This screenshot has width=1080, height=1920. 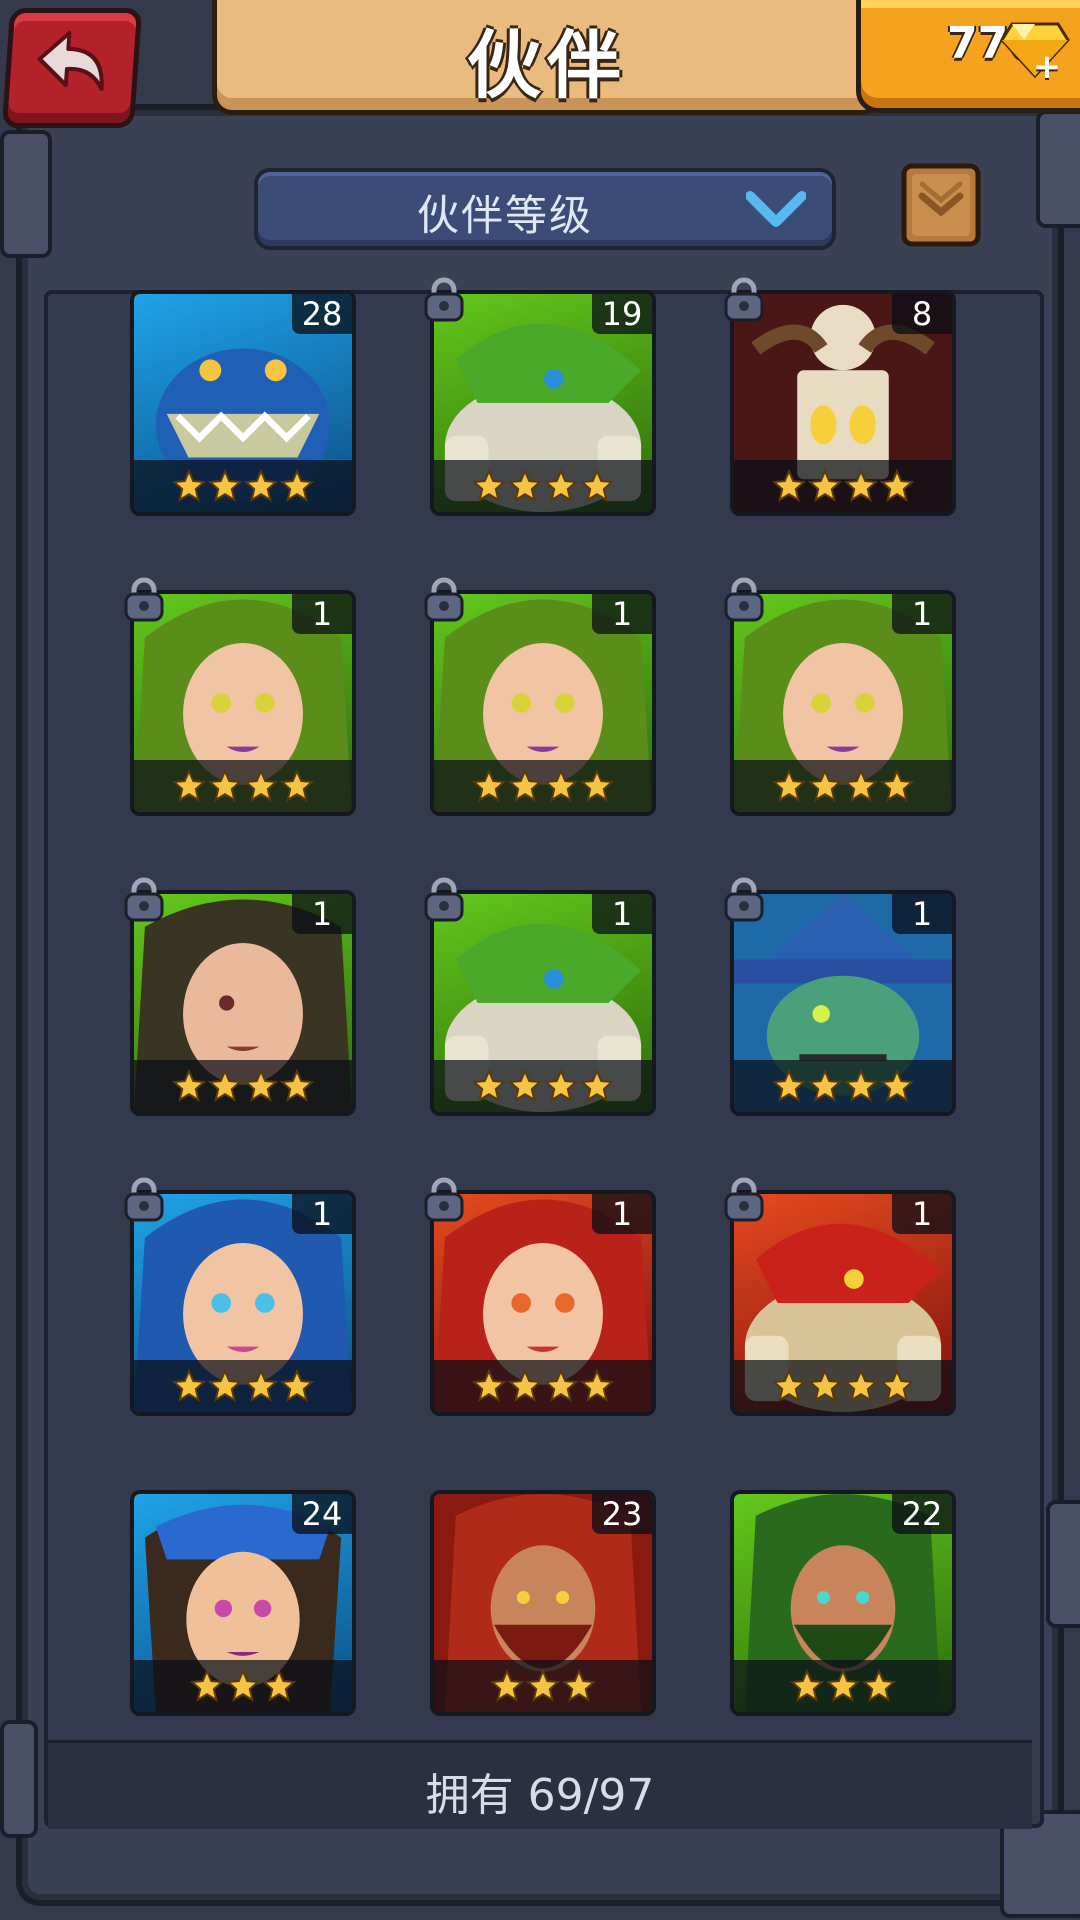 I want to click on companion-level: 19, so click(x=622, y=314).